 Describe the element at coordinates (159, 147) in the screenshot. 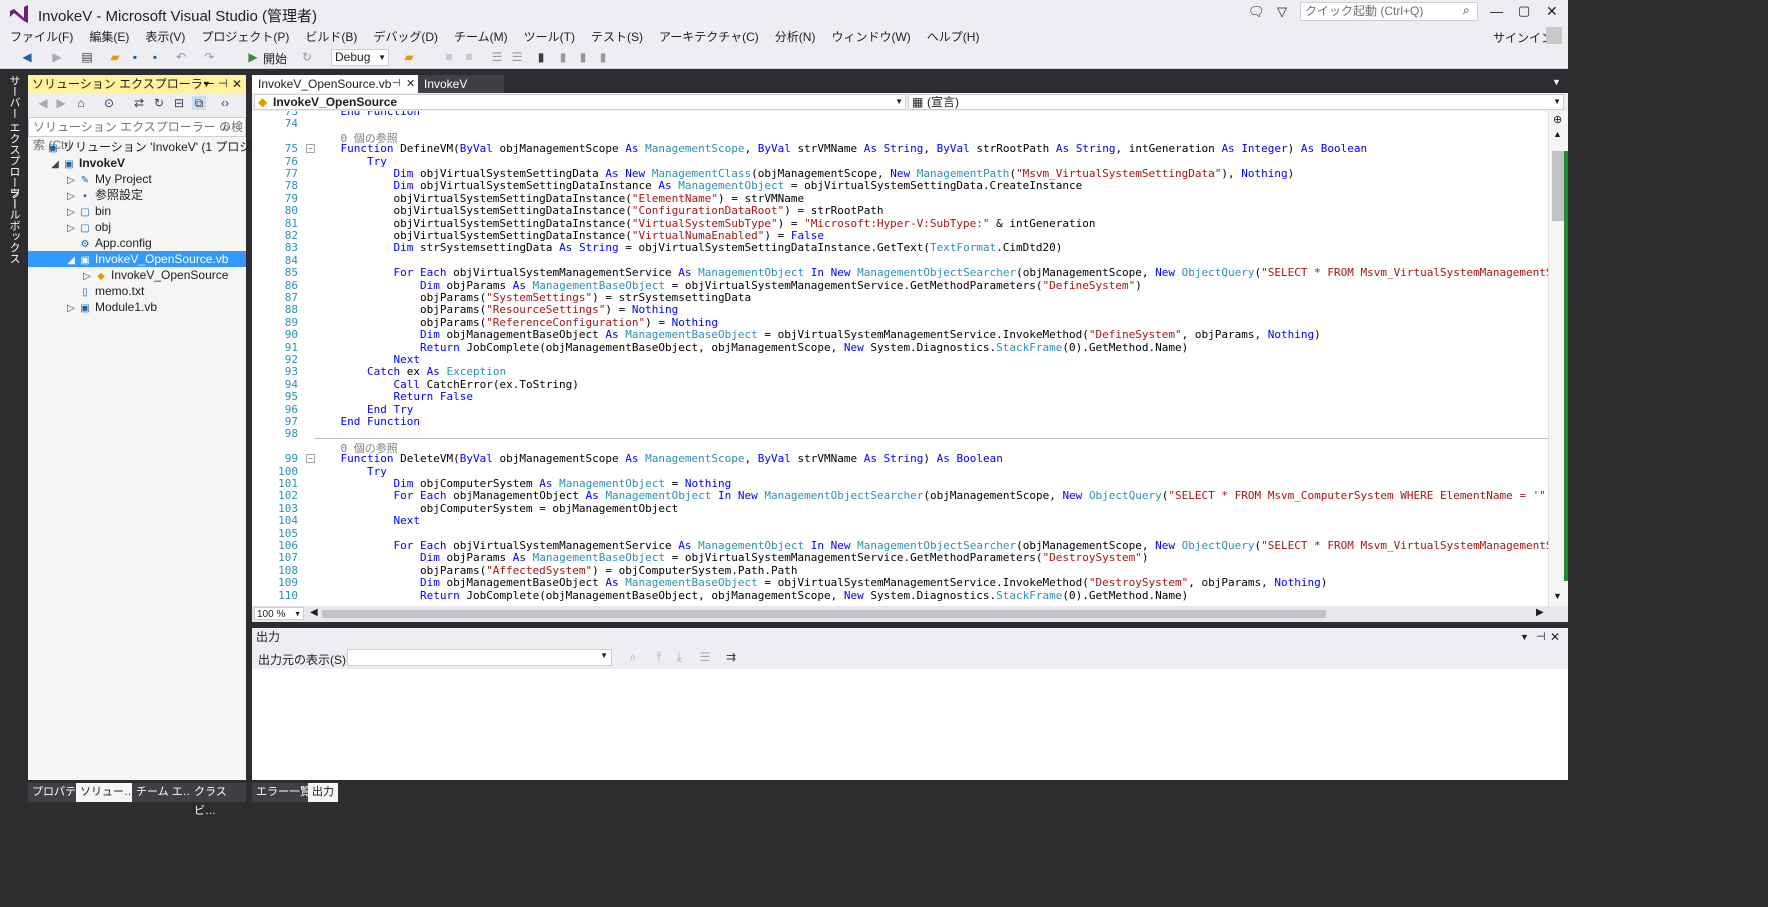

I see `tree-item: ▣ ソリューション 'InvokeV' (1 プロジェクト)` at that location.